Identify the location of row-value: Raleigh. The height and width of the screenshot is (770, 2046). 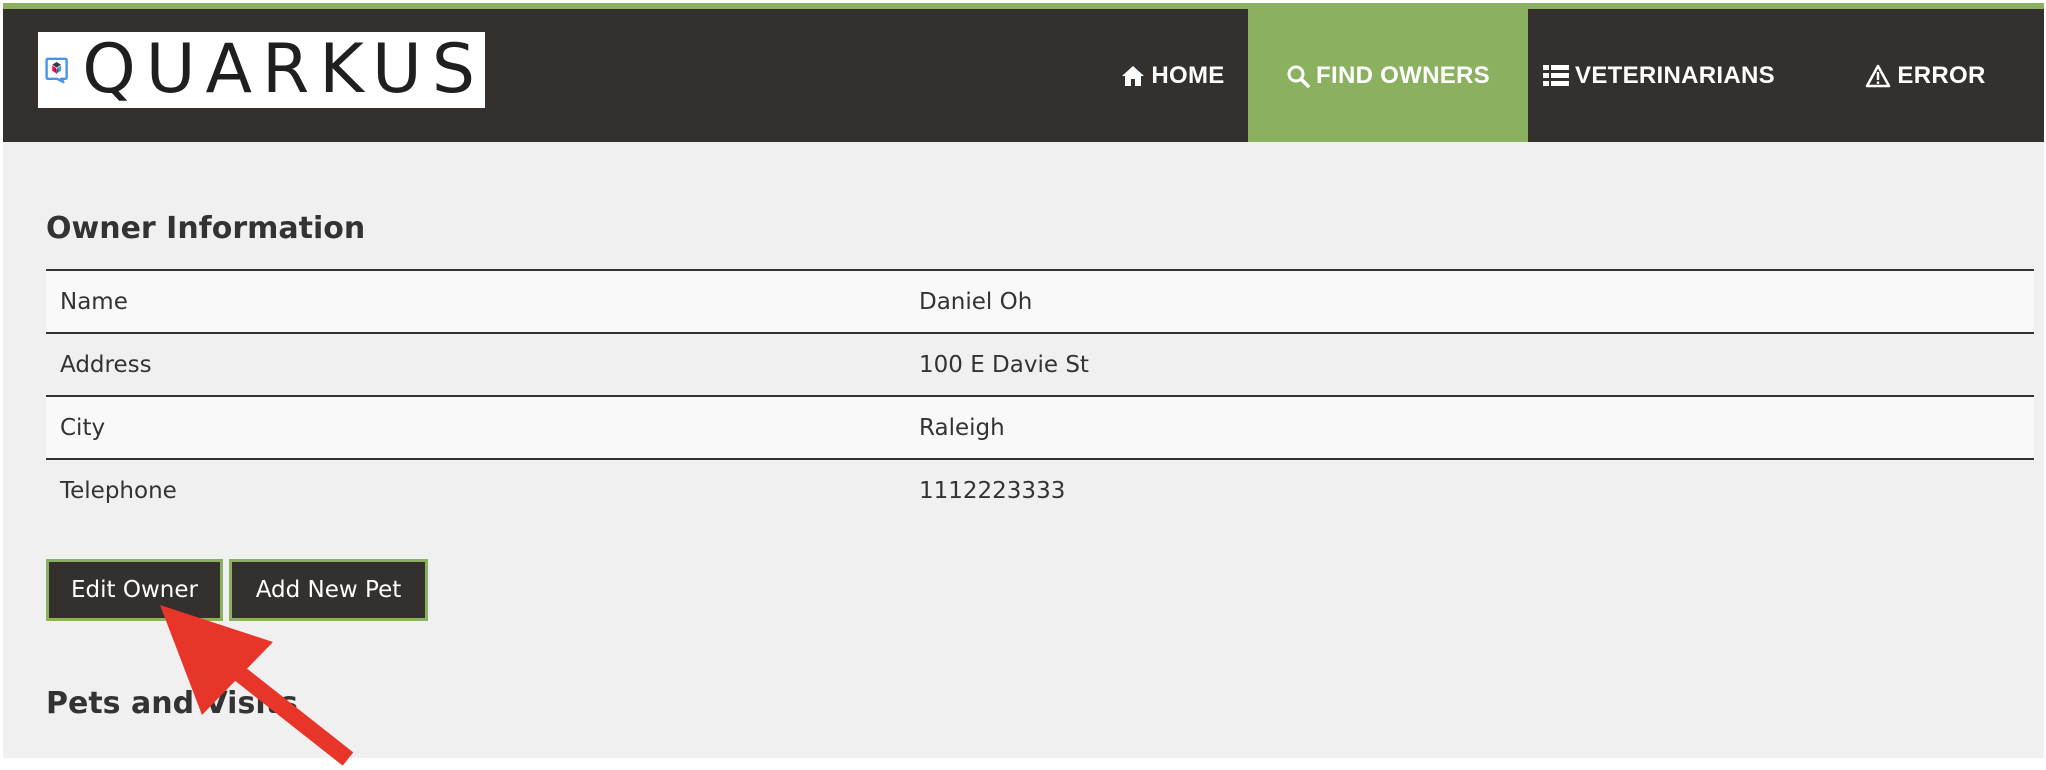
(962, 427).